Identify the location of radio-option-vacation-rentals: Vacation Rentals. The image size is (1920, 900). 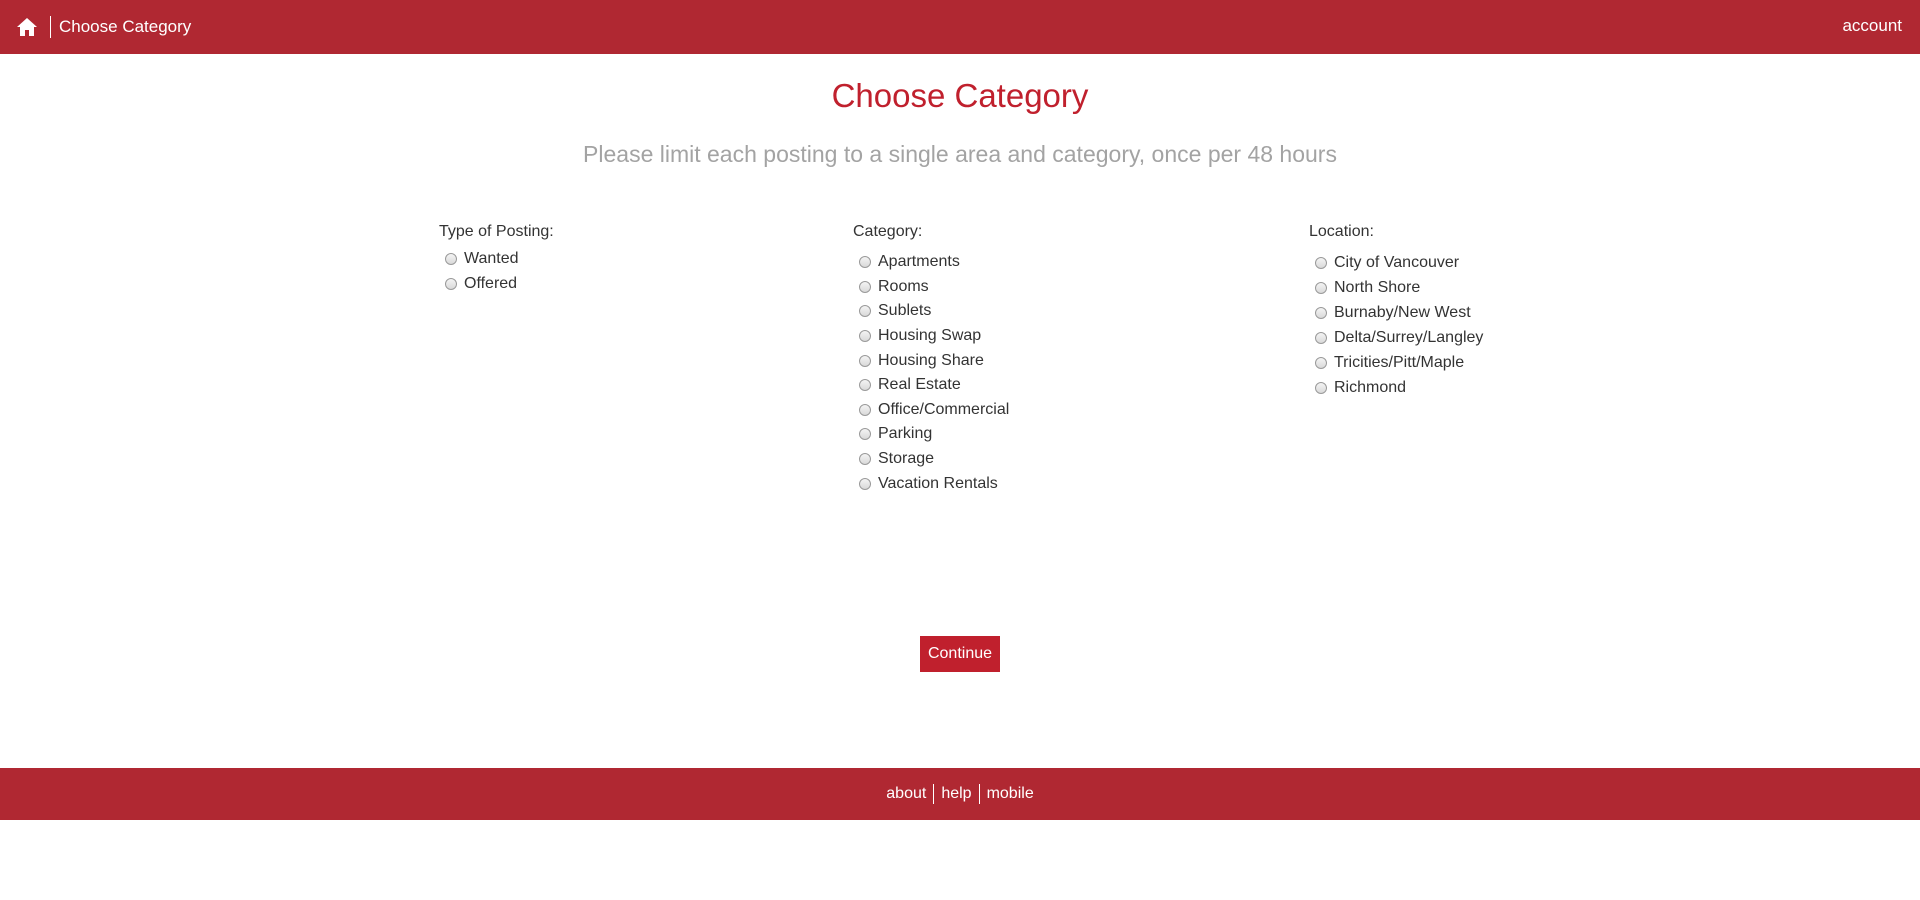
(931, 483).